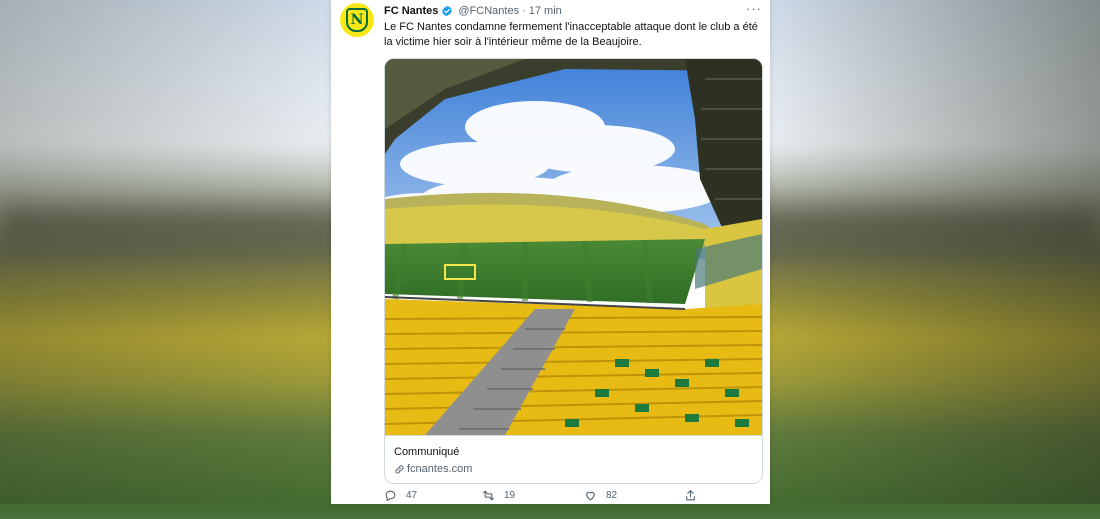 This screenshot has width=1100, height=519. I want to click on share-icon, so click(690, 495).